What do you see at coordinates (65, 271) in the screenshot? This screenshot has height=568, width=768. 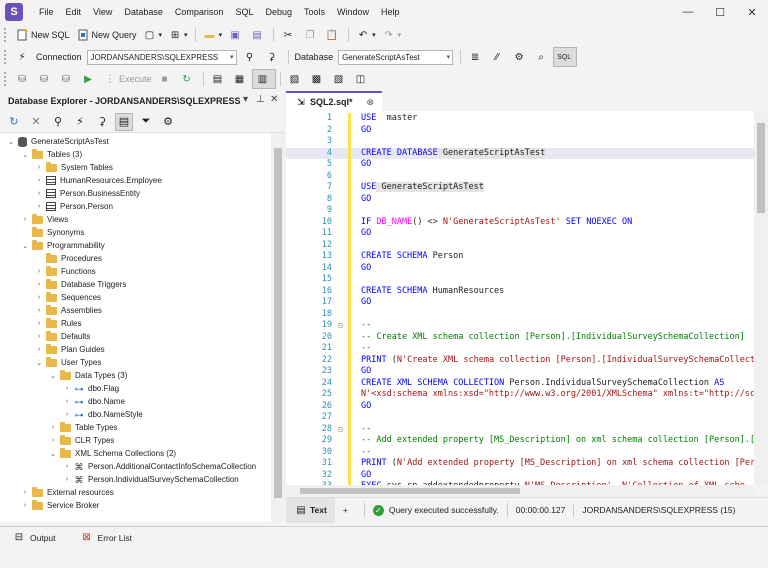 I see `tree-node: › Functions` at bounding box center [65, 271].